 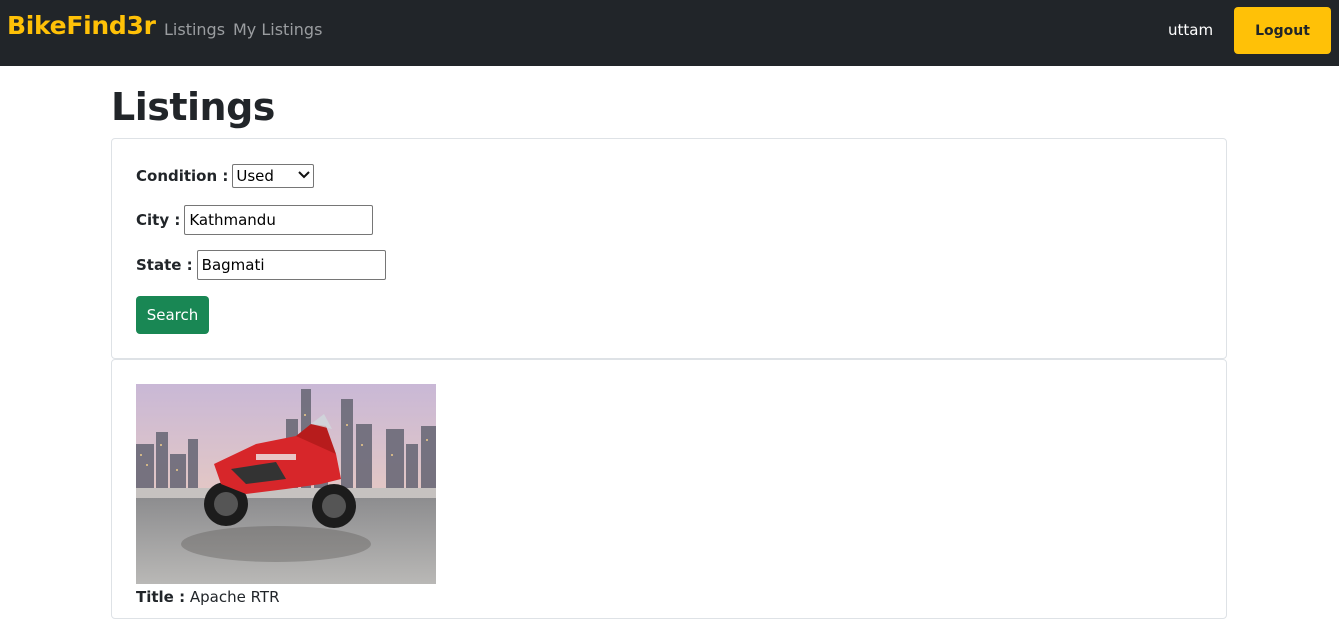 What do you see at coordinates (1282, 30) in the screenshot?
I see `logout-button: Logout` at bounding box center [1282, 30].